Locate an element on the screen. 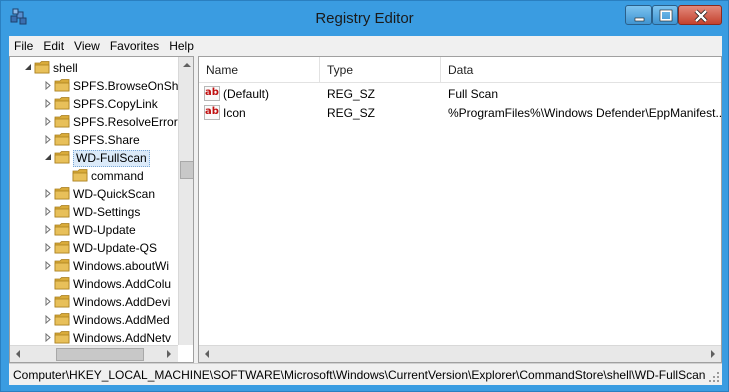  column-header-name: Name is located at coordinates (259, 70).